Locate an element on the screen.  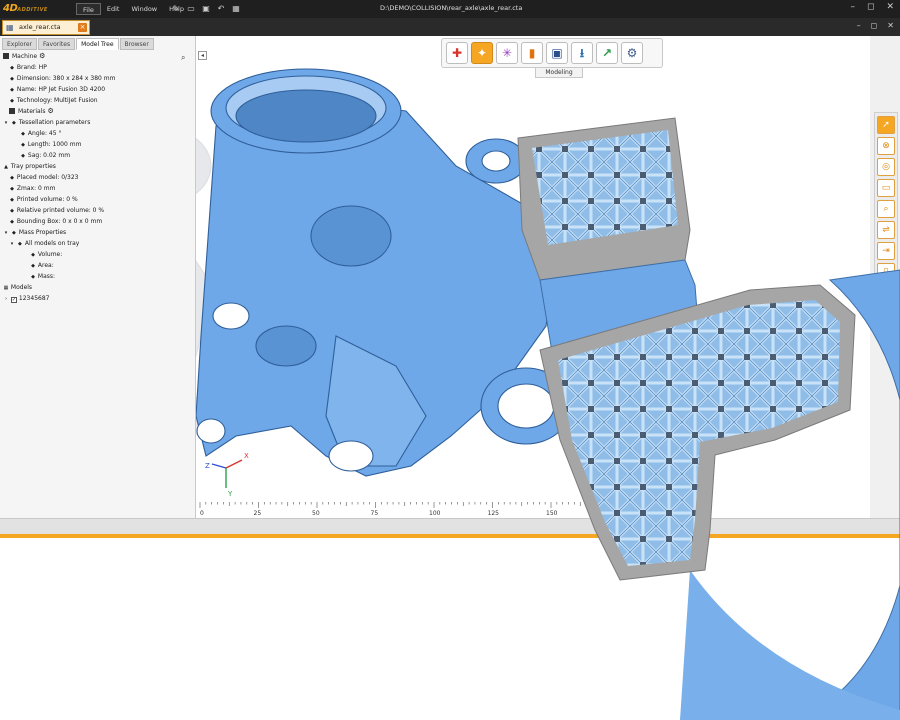
tree-item-tessellation: ▾ ◆ Tessellation parameters is located at coordinates (97, 122).